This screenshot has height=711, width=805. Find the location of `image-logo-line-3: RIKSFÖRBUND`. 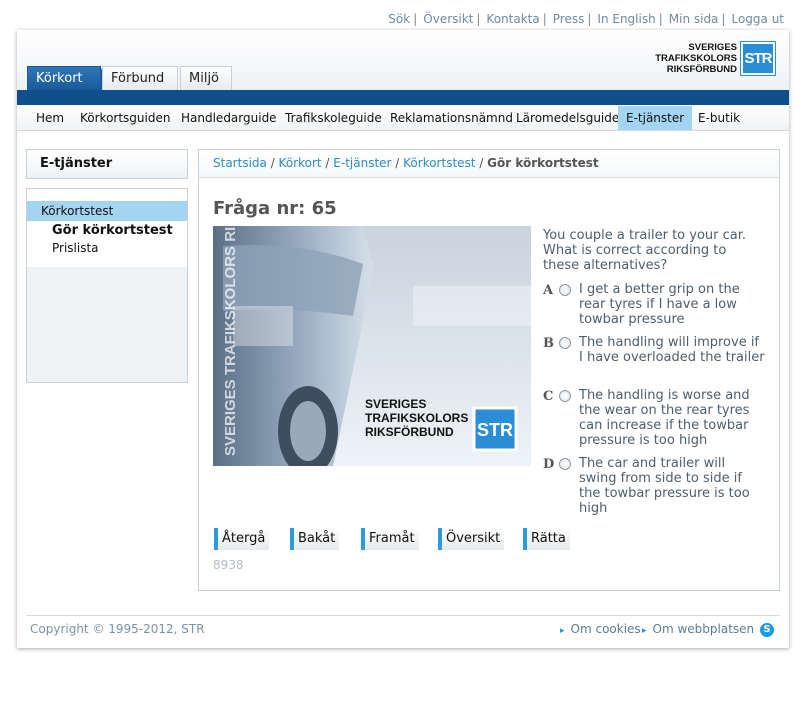

image-logo-line-3: RIKSFÖRBUND is located at coordinates (409, 431).